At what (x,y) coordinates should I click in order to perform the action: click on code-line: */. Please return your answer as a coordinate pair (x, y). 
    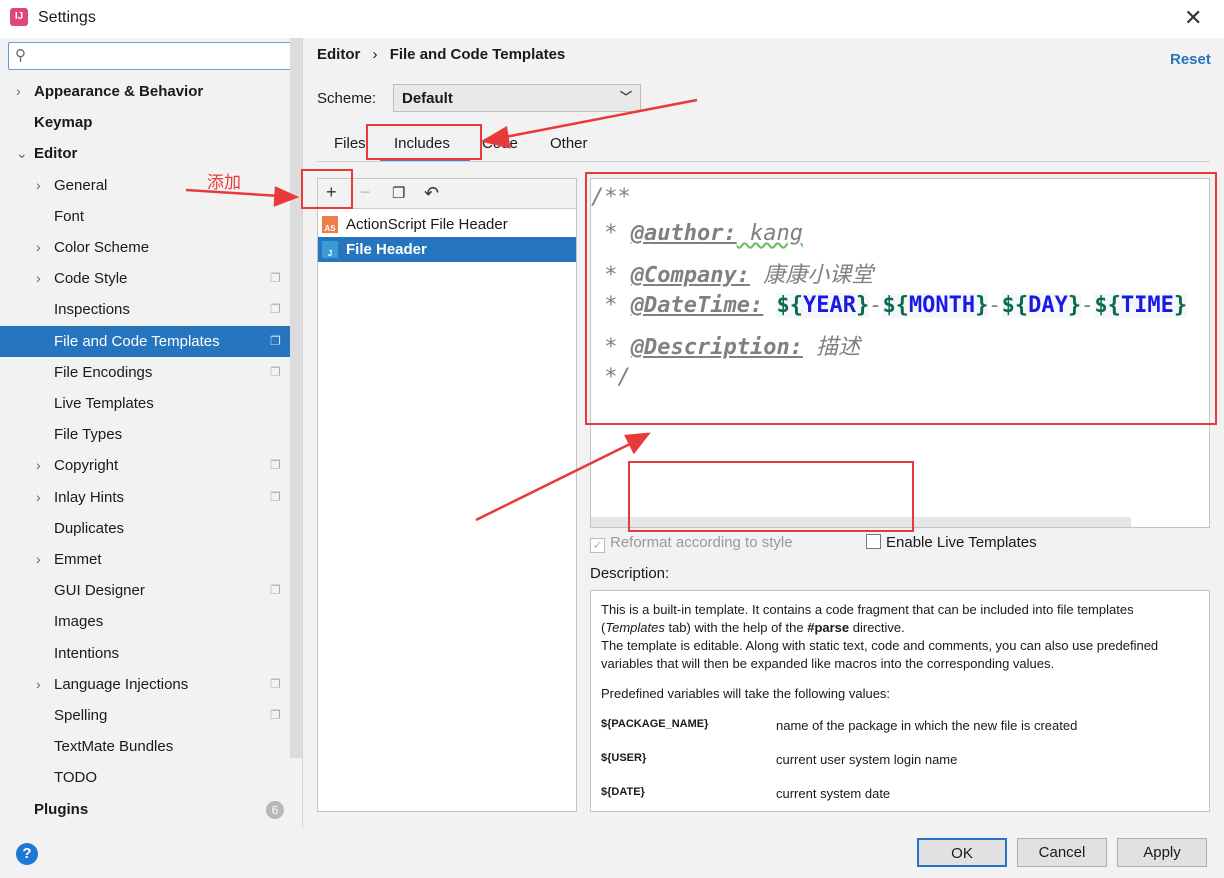
    Looking at the image, I should click on (611, 377).